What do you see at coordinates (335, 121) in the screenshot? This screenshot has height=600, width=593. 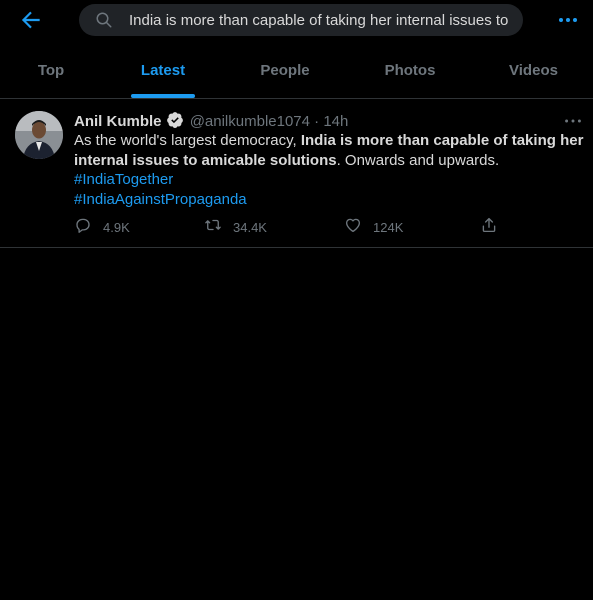 I see `tweet-time: 14h` at bounding box center [335, 121].